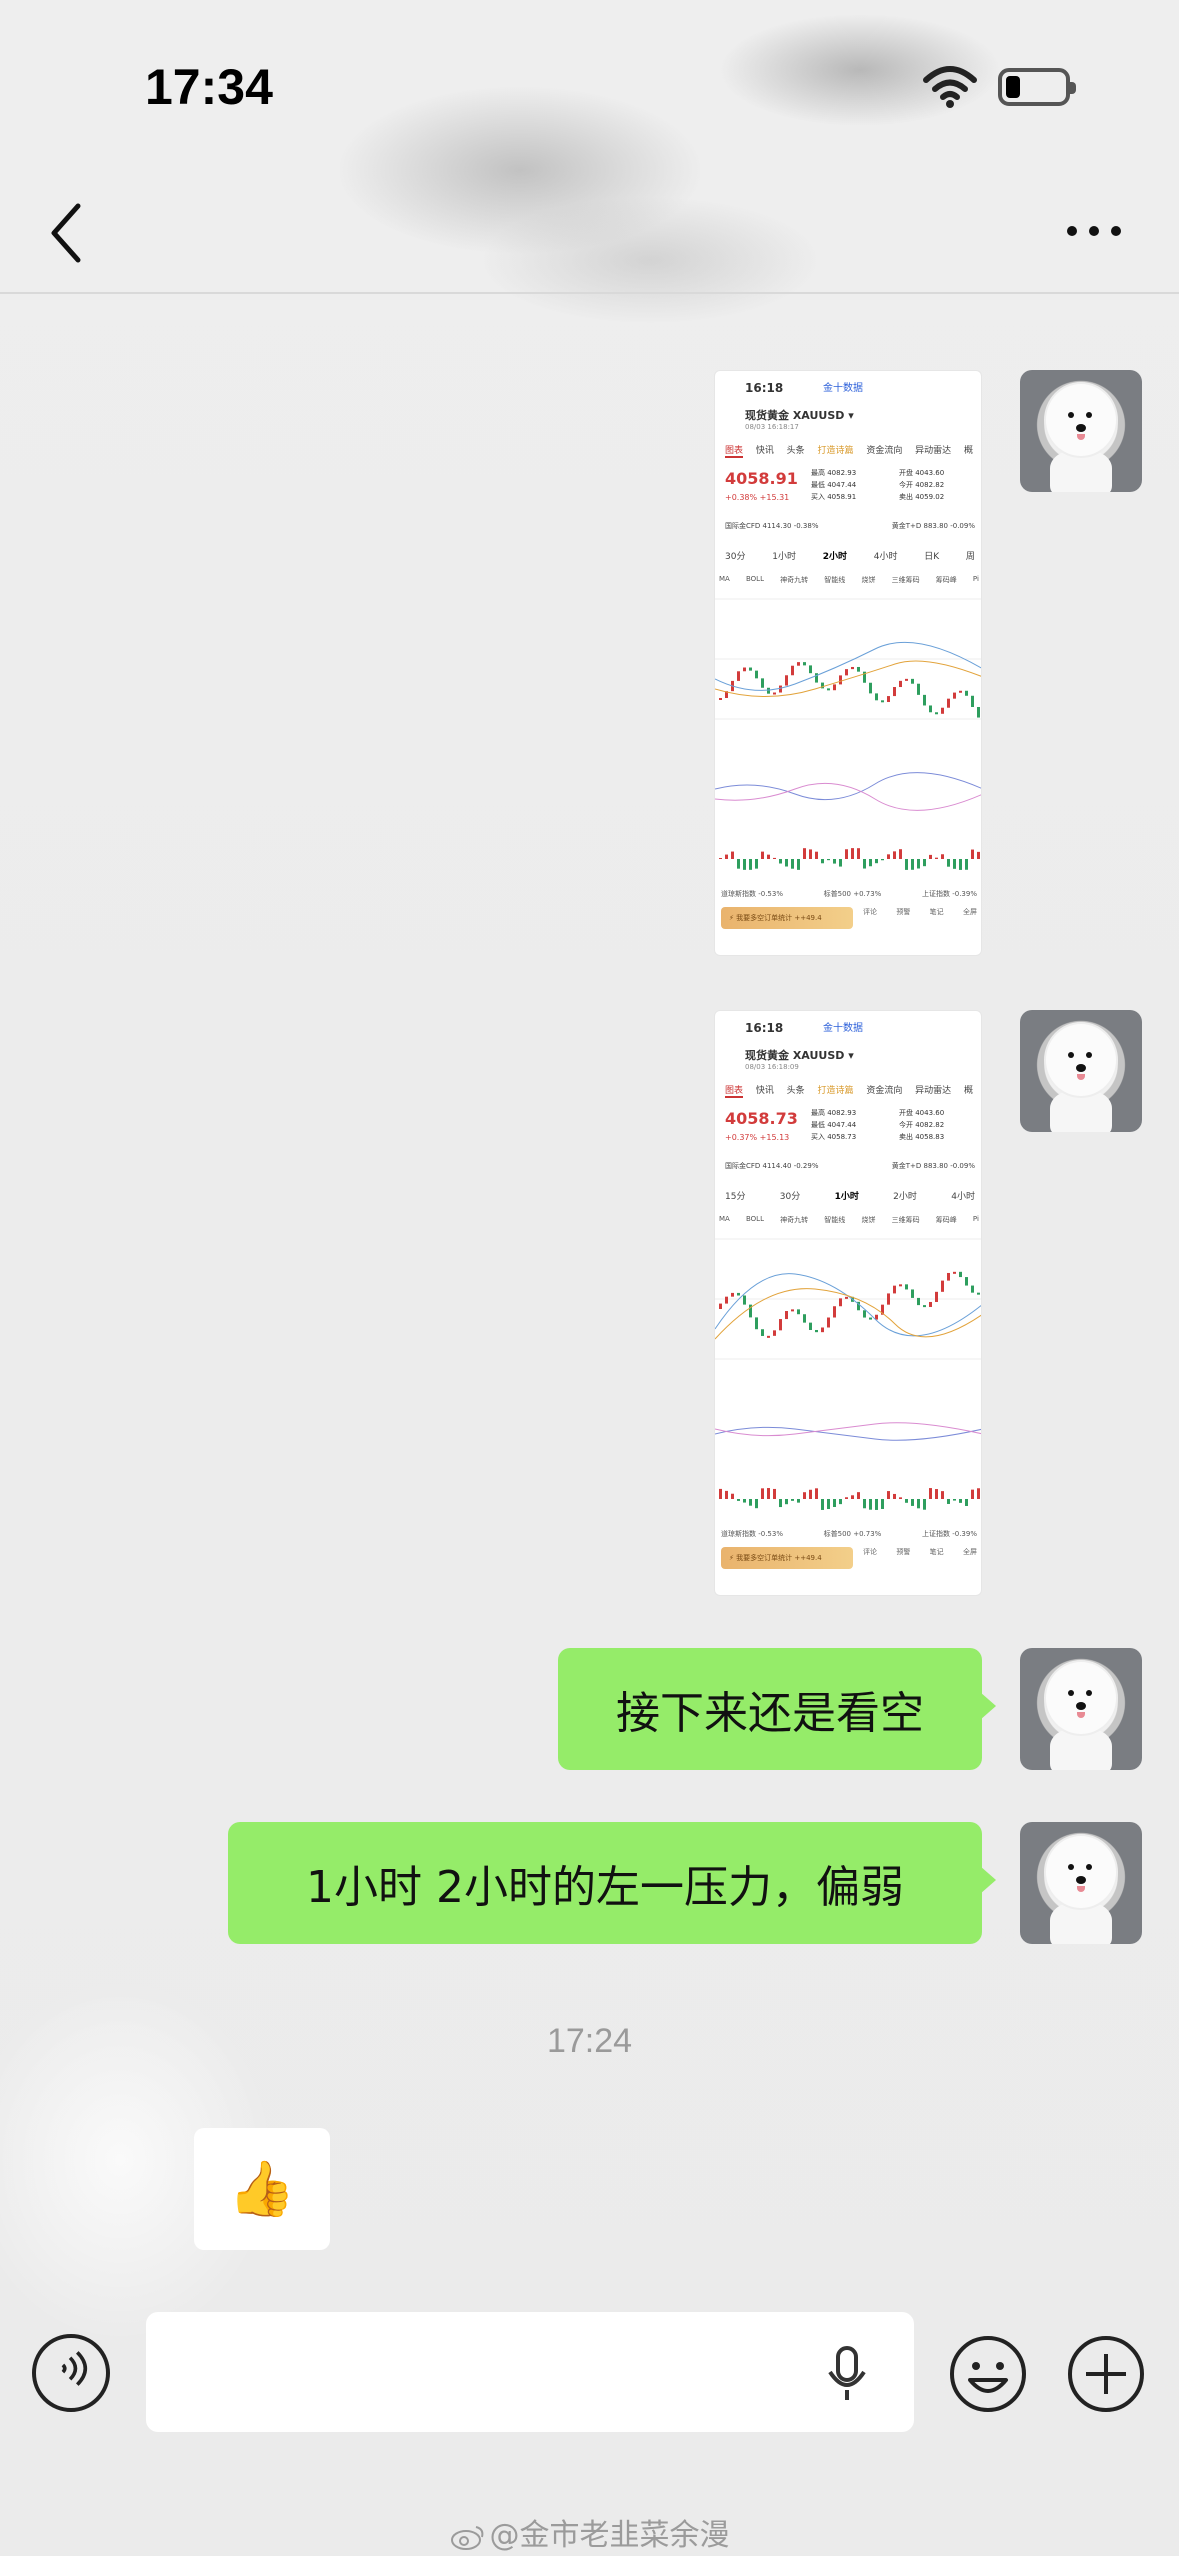 This screenshot has height=2556, width=1179. What do you see at coordinates (589, 232) in the screenshot?
I see `chat-header` at bounding box center [589, 232].